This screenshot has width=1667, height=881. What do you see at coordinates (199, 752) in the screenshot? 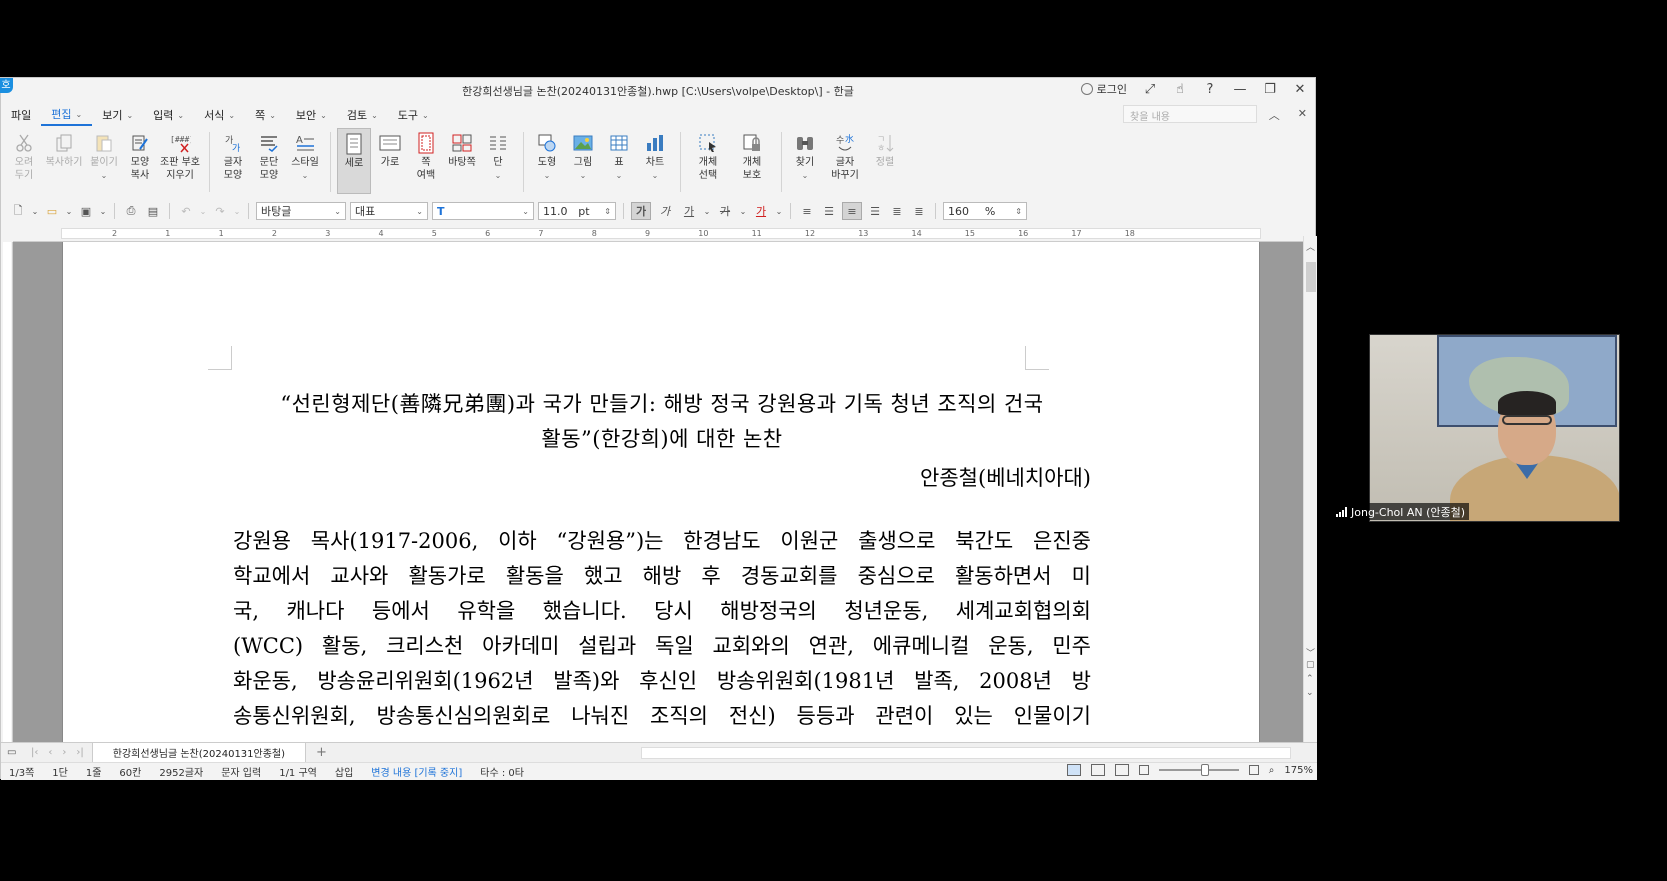
I see `tab-document: 한강희선생님글 논찬(20240131안종철)` at bounding box center [199, 752].